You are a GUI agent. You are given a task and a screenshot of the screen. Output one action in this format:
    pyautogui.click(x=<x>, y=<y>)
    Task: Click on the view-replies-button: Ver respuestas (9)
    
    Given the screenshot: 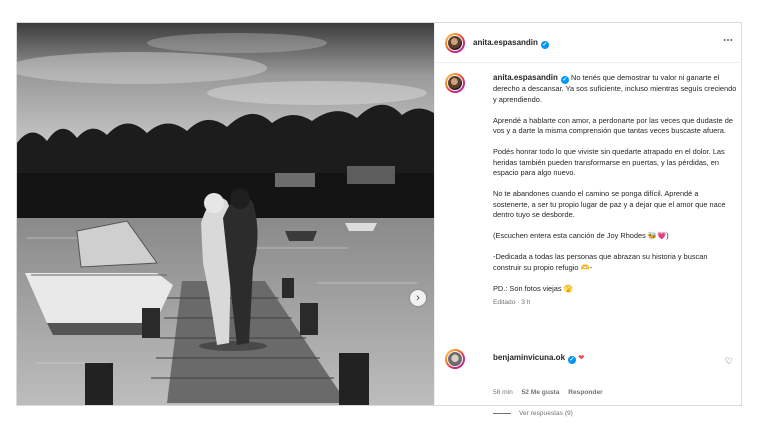 What is the action you would take?
    pyautogui.click(x=533, y=413)
    